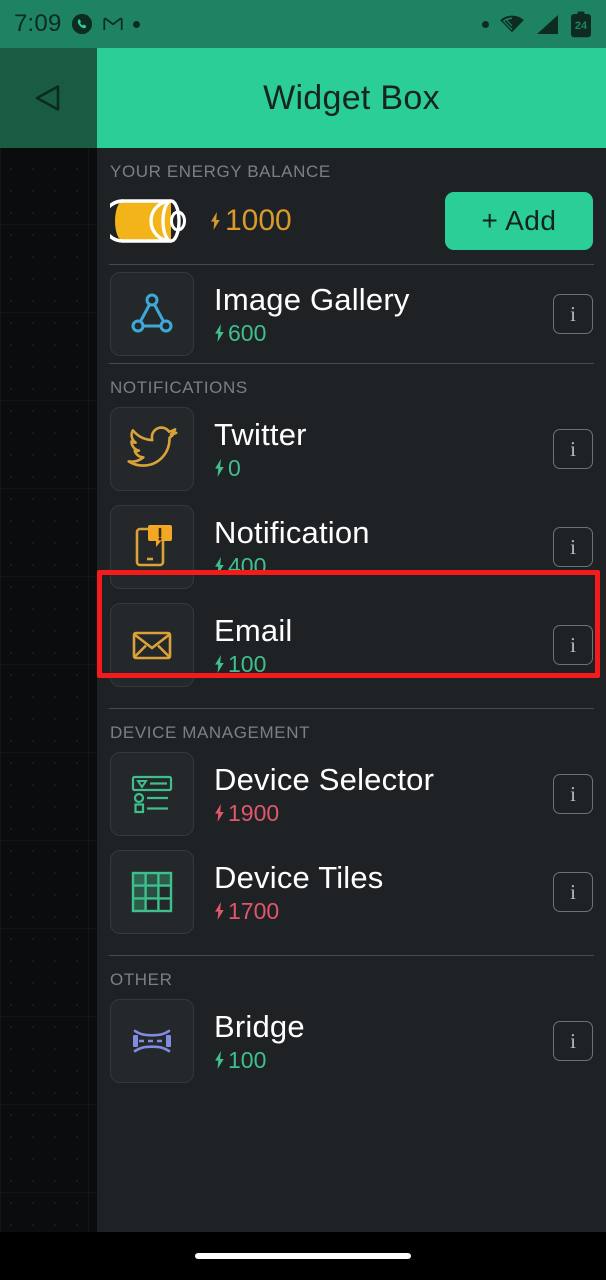 The width and height of the screenshot is (606, 1280). What do you see at coordinates (292, 533) in the screenshot?
I see `widget-title: Notification` at bounding box center [292, 533].